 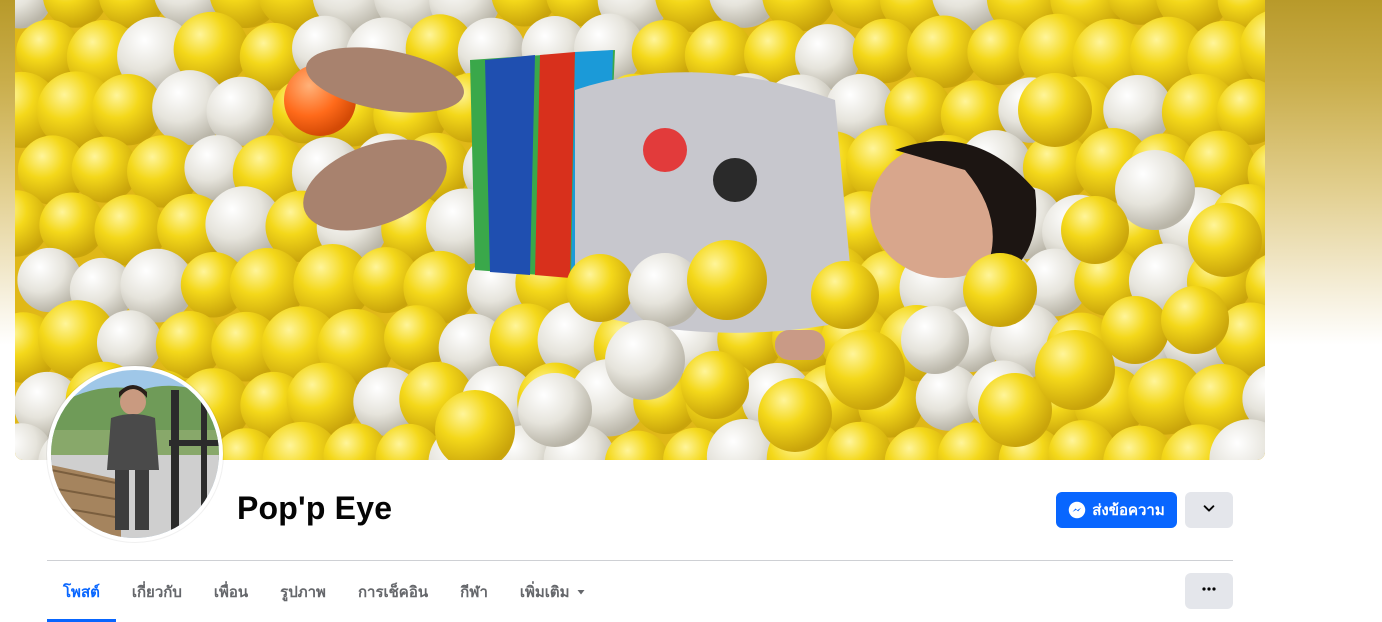 What do you see at coordinates (315, 508) in the screenshot?
I see `profile-name: Pop'p Eye` at bounding box center [315, 508].